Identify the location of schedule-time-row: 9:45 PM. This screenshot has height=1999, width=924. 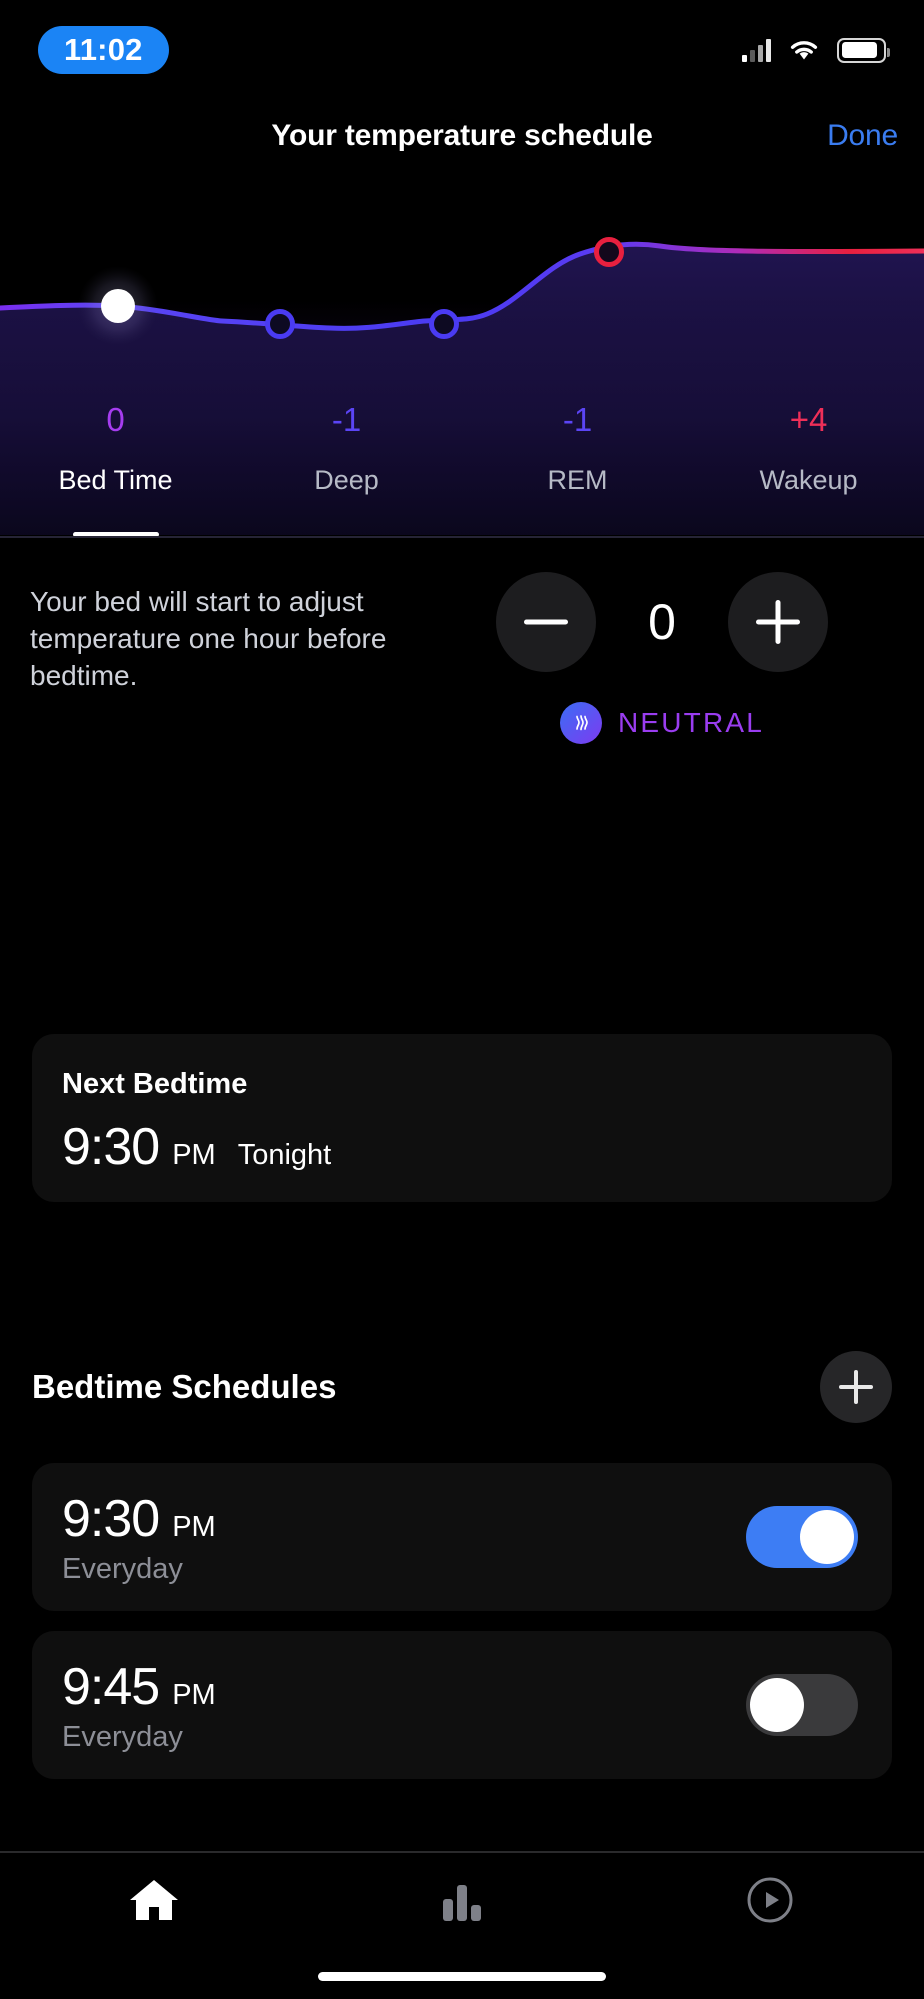
(139, 1687).